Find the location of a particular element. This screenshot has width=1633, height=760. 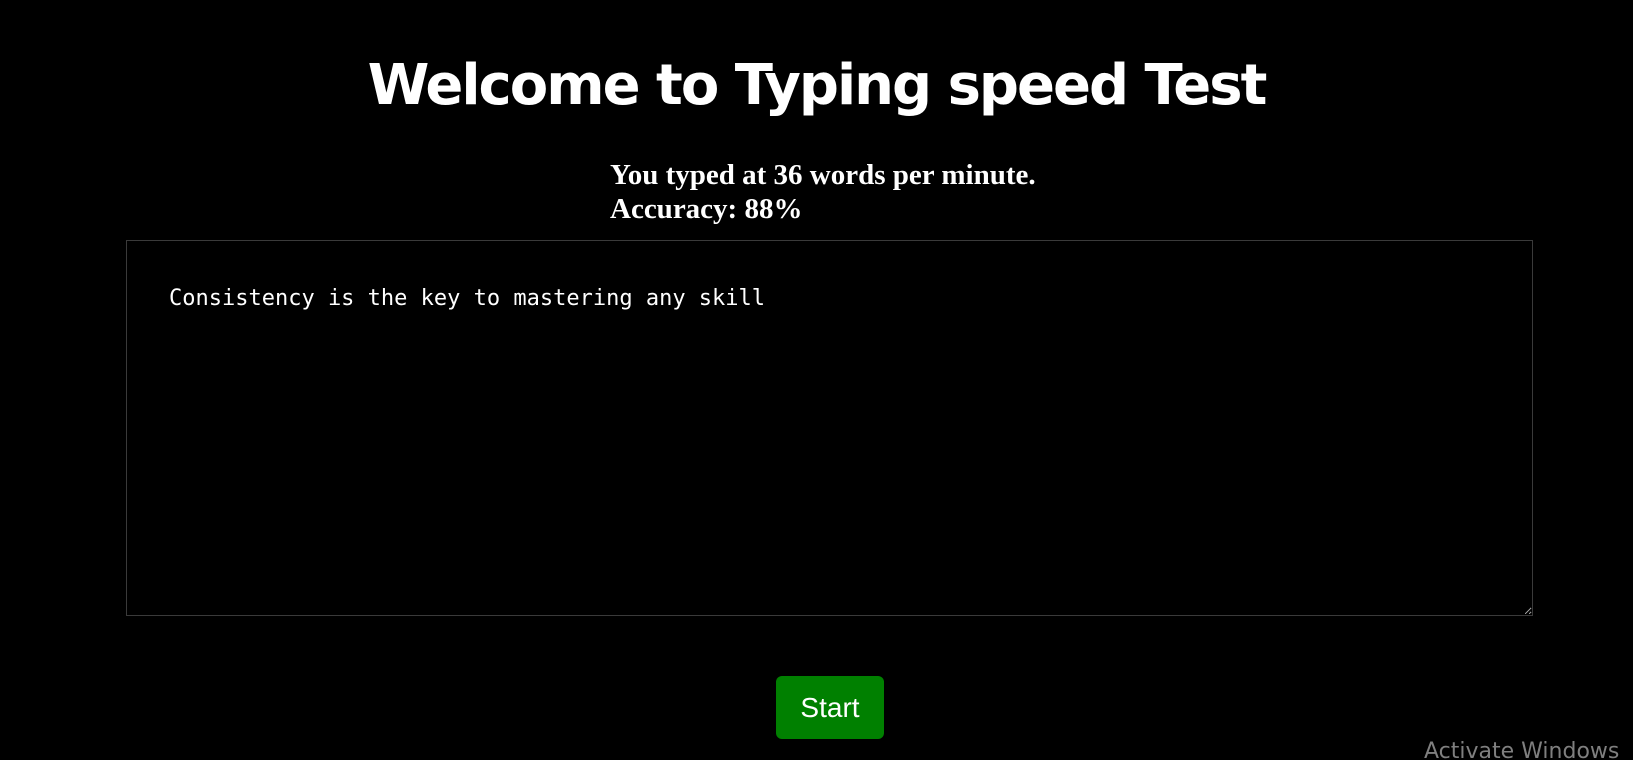

activate-windows-watermark: Activate Windows is located at coordinates (1522, 749).